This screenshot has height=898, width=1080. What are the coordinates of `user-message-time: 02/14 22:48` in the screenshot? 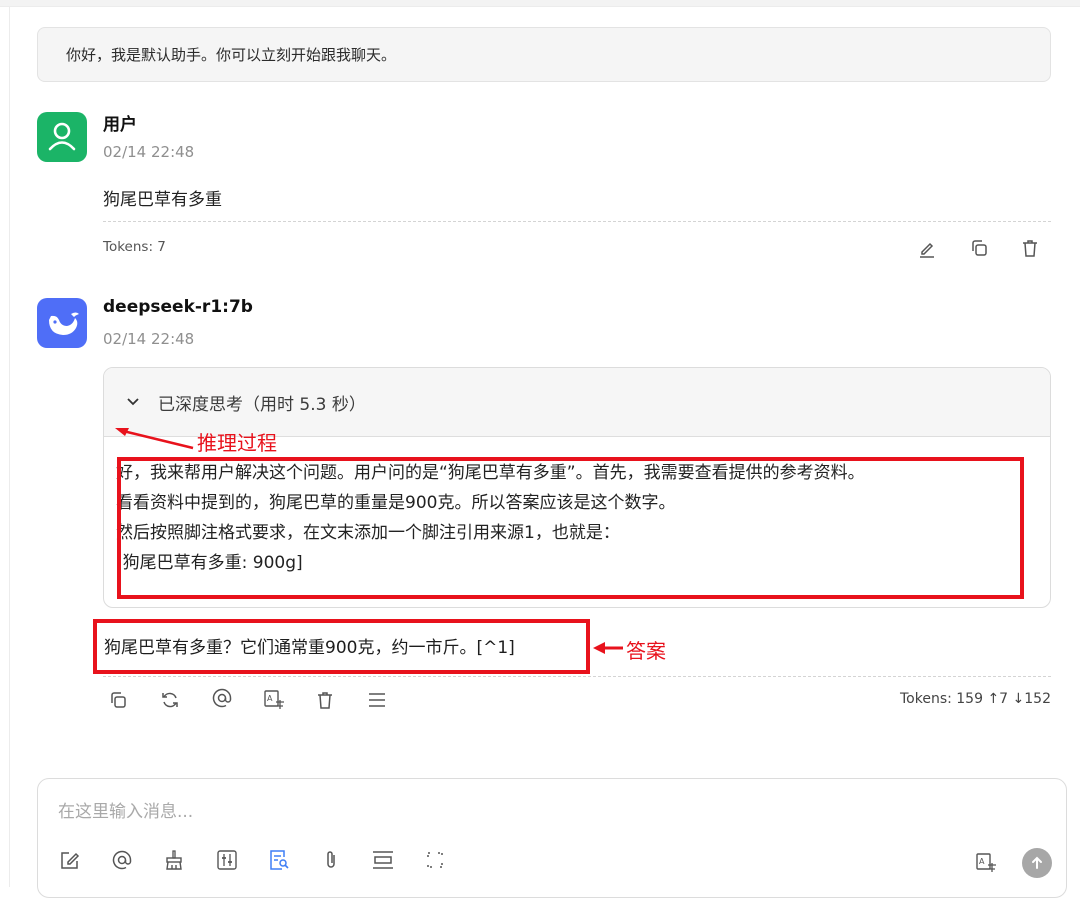 It's located at (149, 152).